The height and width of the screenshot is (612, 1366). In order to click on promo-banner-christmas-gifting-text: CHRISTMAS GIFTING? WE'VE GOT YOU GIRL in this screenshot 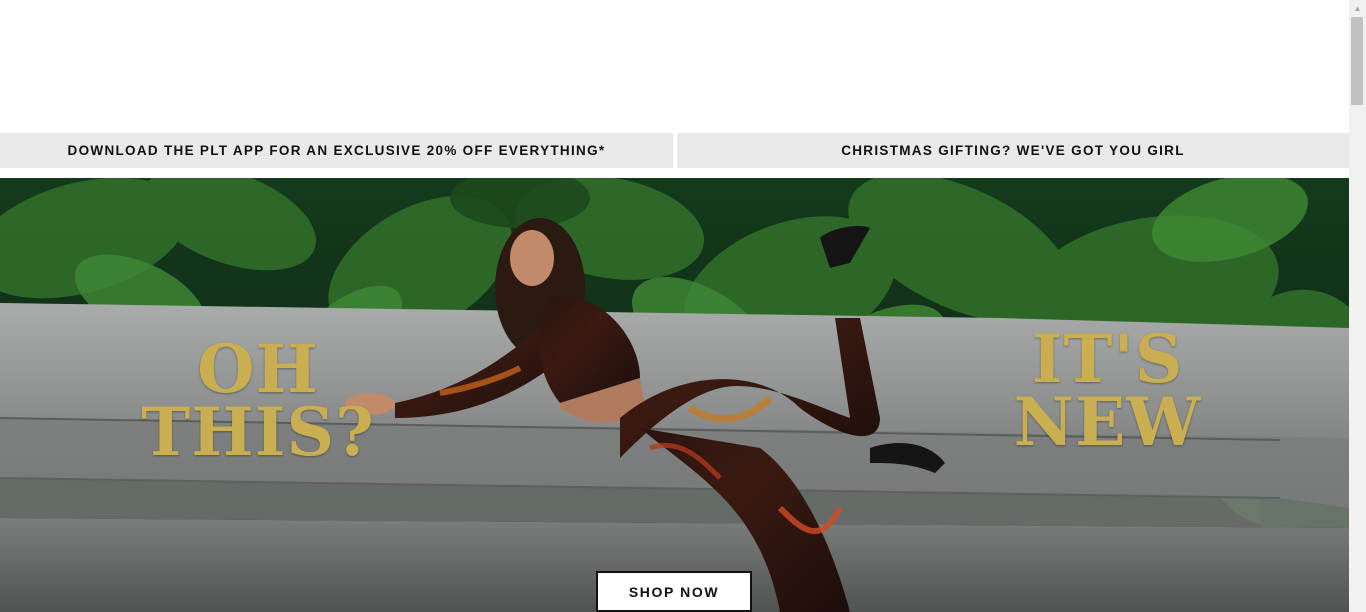, I will do `click(1013, 150)`.